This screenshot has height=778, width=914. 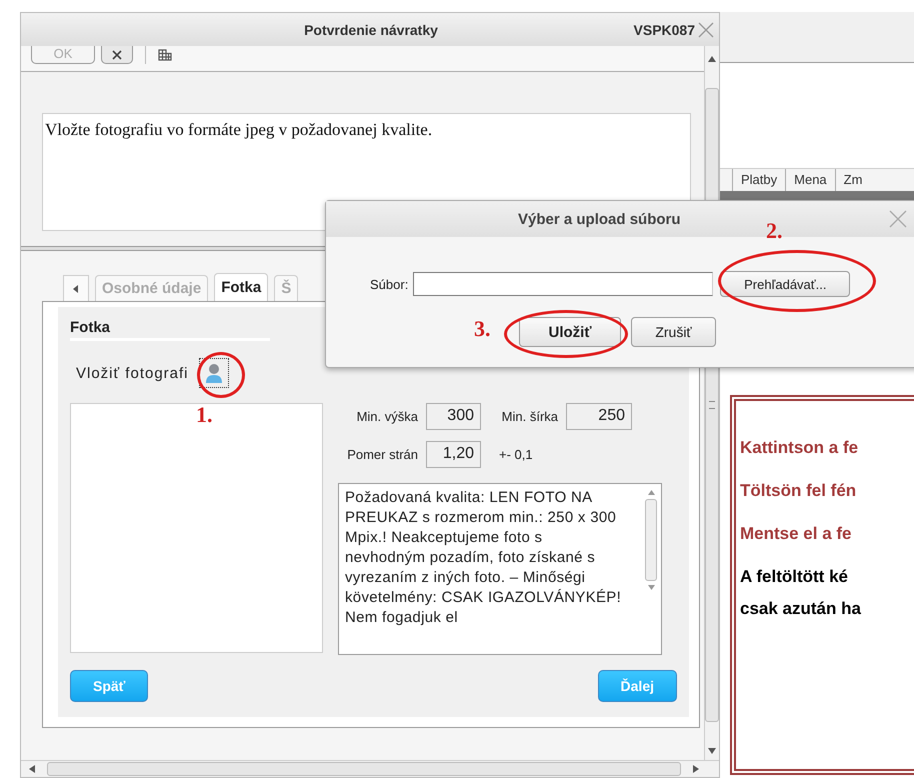 What do you see at coordinates (673, 332) in the screenshot?
I see `cancel-button: Zrušiť` at bounding box center [673, 332].